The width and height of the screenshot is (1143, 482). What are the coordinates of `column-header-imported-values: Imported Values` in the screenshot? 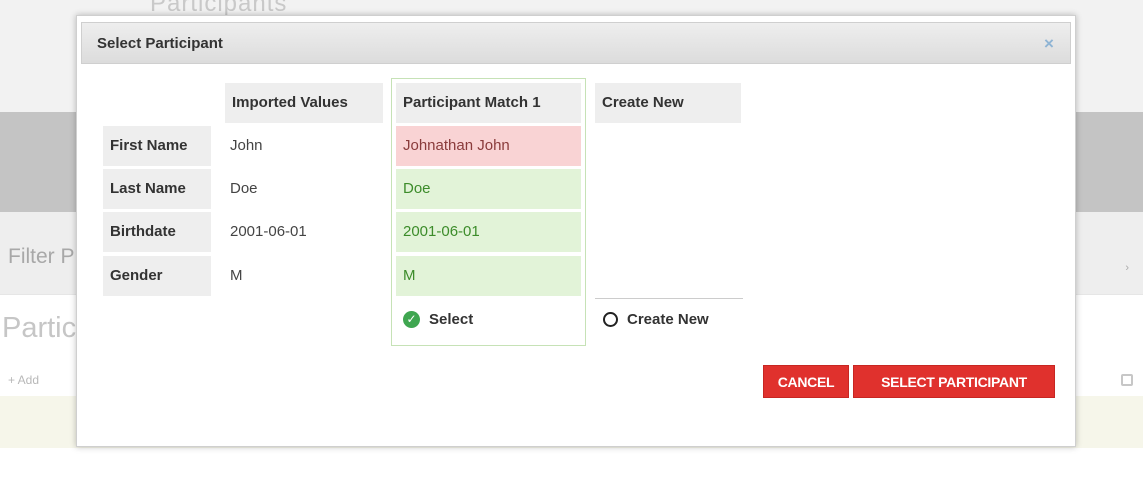 It's located at (304, 103).